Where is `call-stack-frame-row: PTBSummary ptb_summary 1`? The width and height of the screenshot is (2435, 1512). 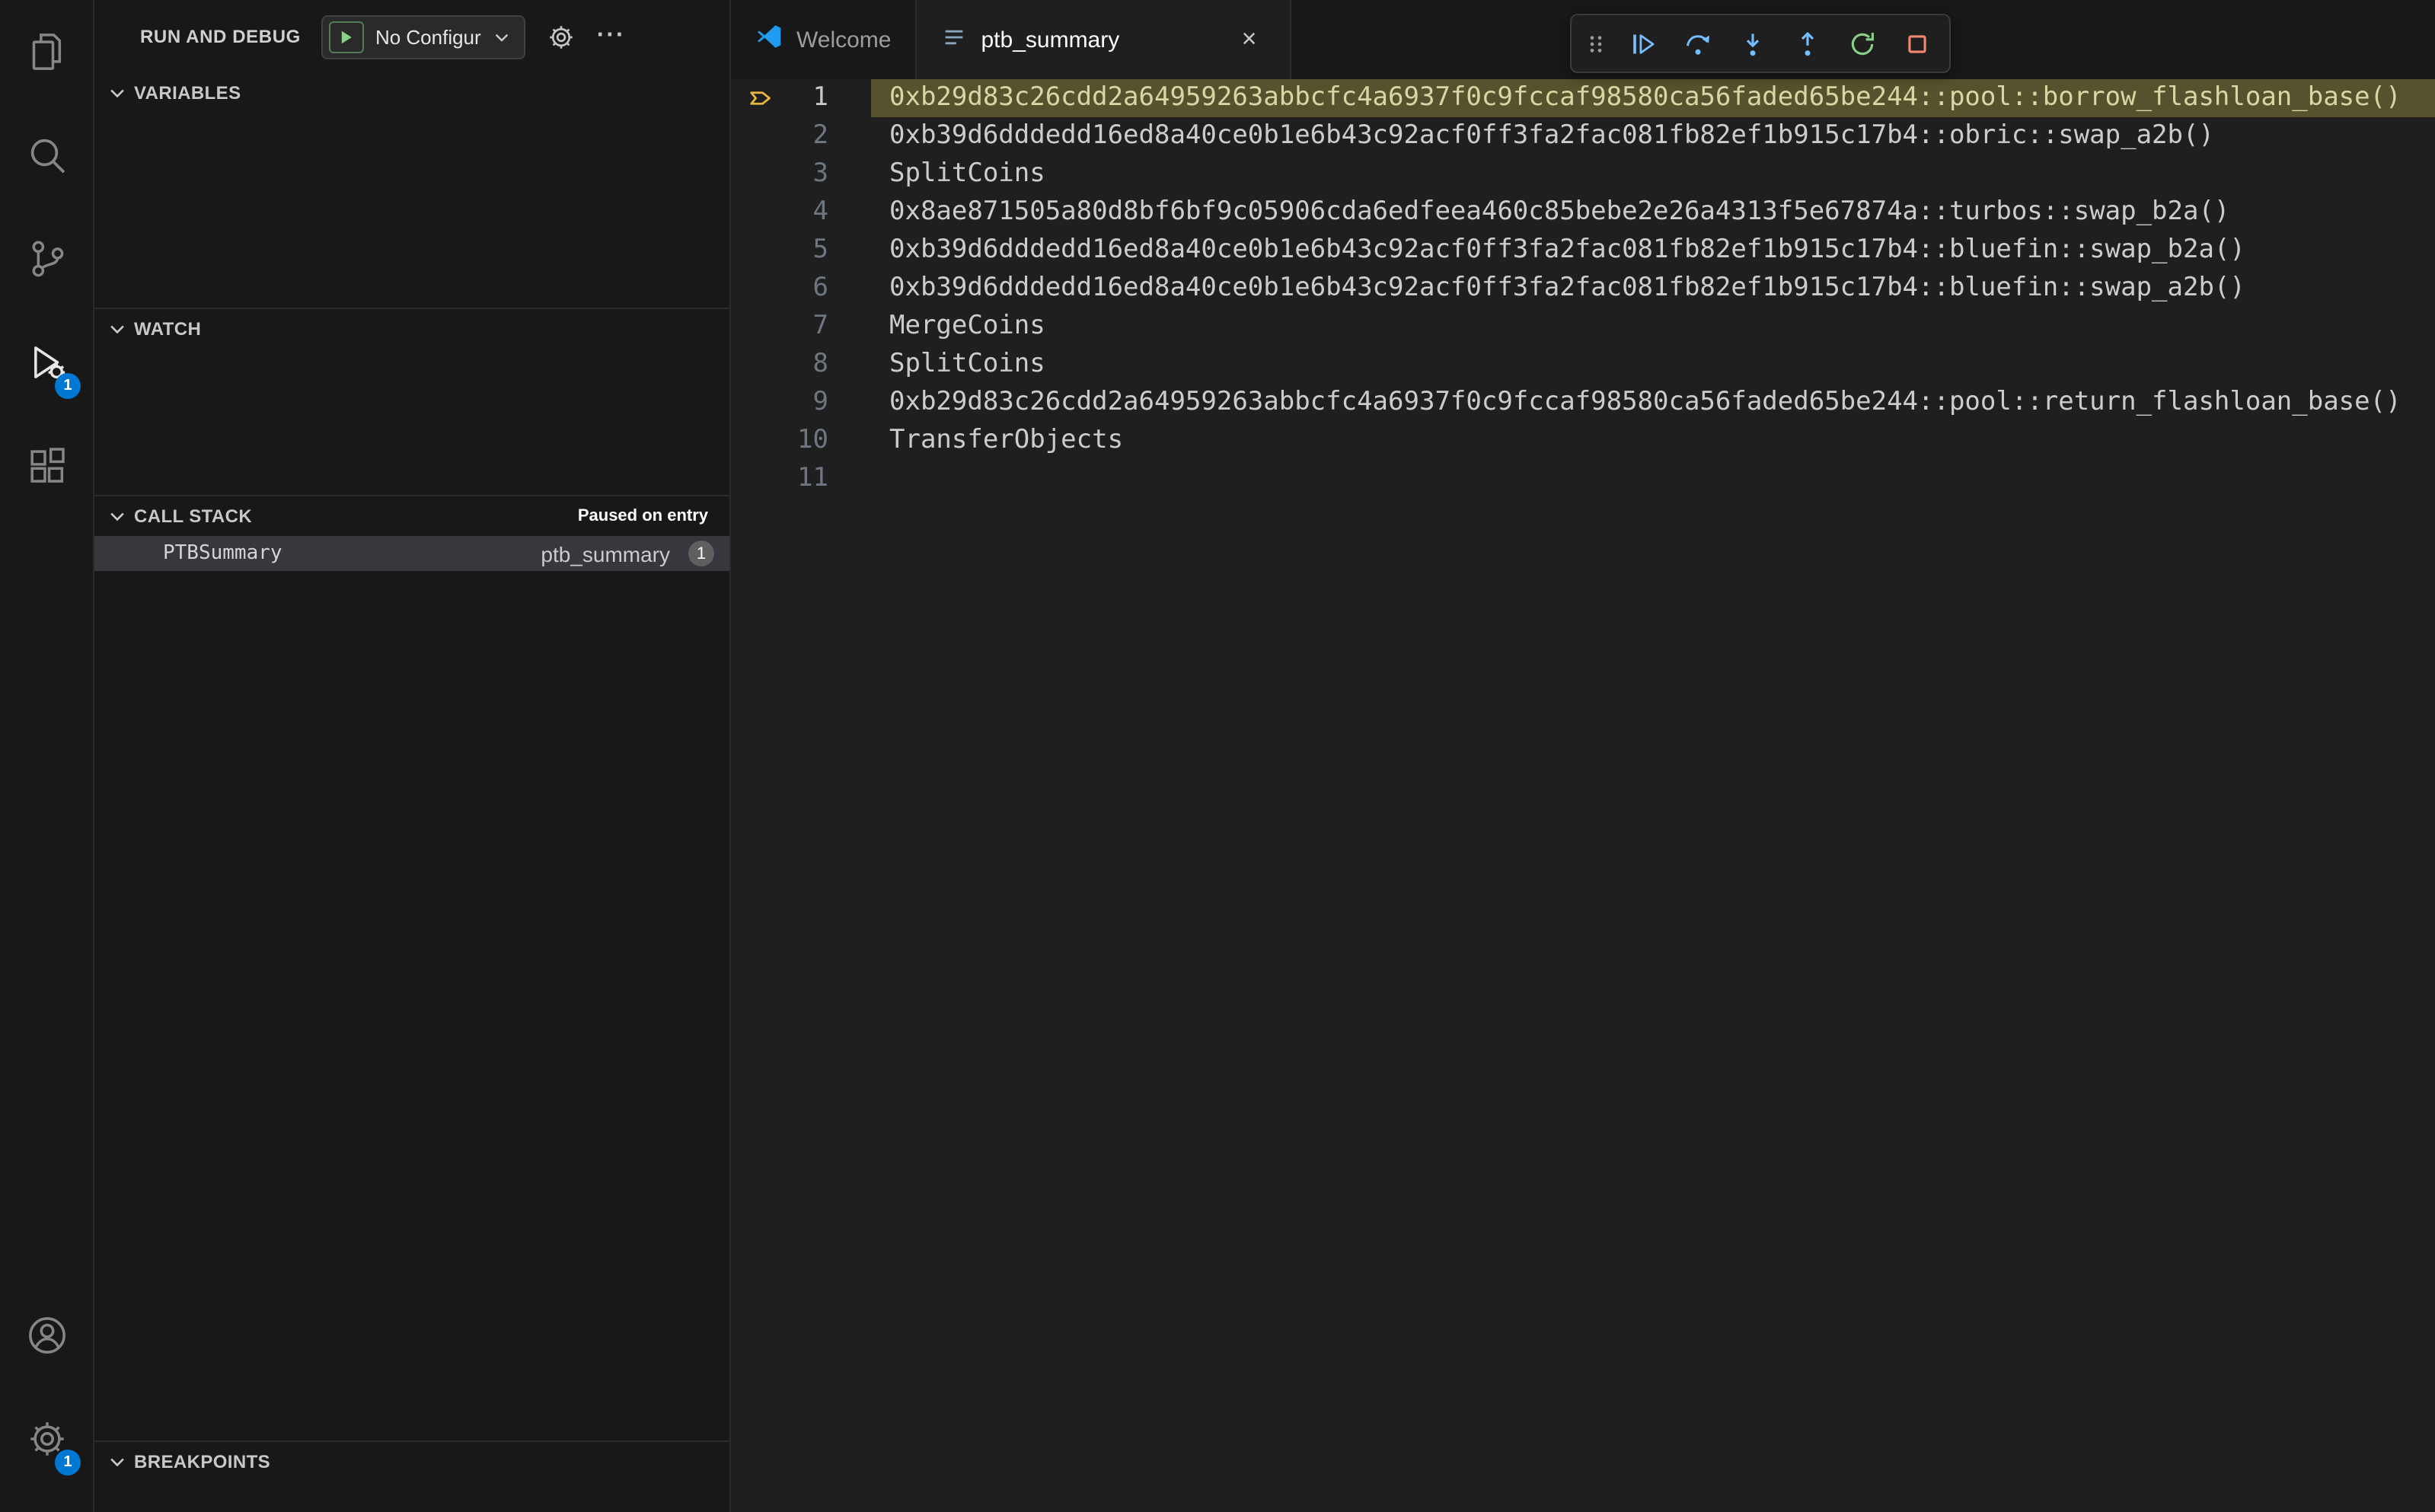 call-stack-frame-row: PTBSummary ptb_summary 1 is located at coordinates (411, 553).